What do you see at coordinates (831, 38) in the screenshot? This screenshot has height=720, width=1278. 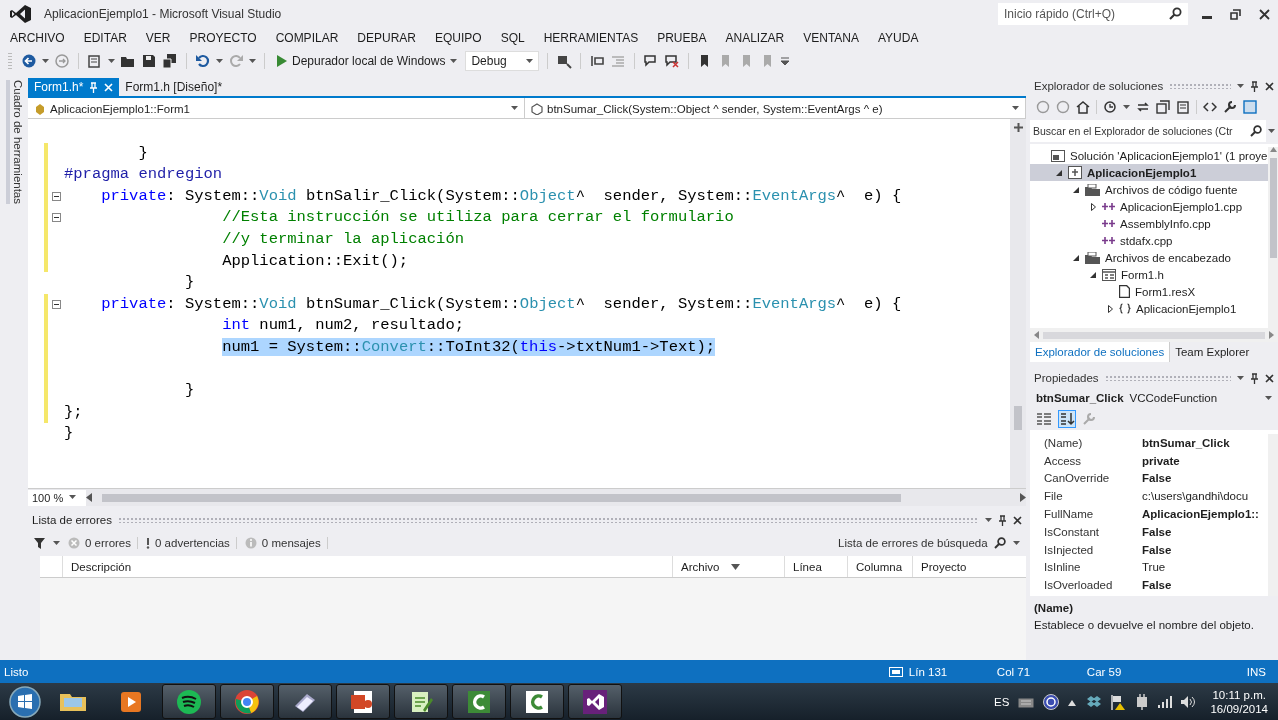 I see `menu-item: VENTANA` at bounding box center [831, 38].